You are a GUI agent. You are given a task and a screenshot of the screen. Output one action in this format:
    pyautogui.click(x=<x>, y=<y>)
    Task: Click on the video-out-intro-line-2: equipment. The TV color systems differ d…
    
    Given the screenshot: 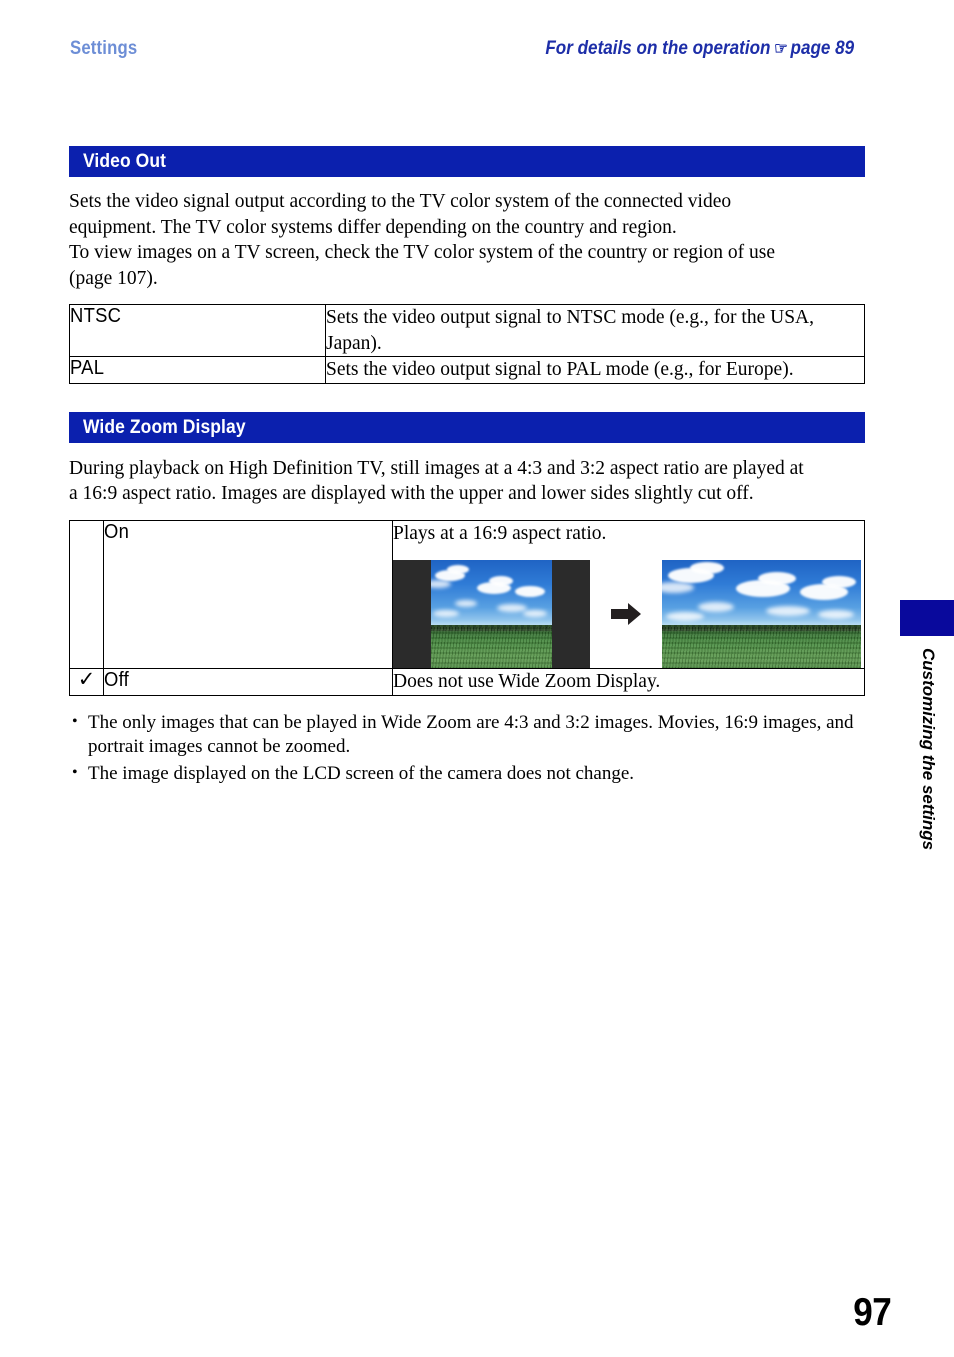 What is the action you would take?
    pyautogui.click(x=373, y=227)
    